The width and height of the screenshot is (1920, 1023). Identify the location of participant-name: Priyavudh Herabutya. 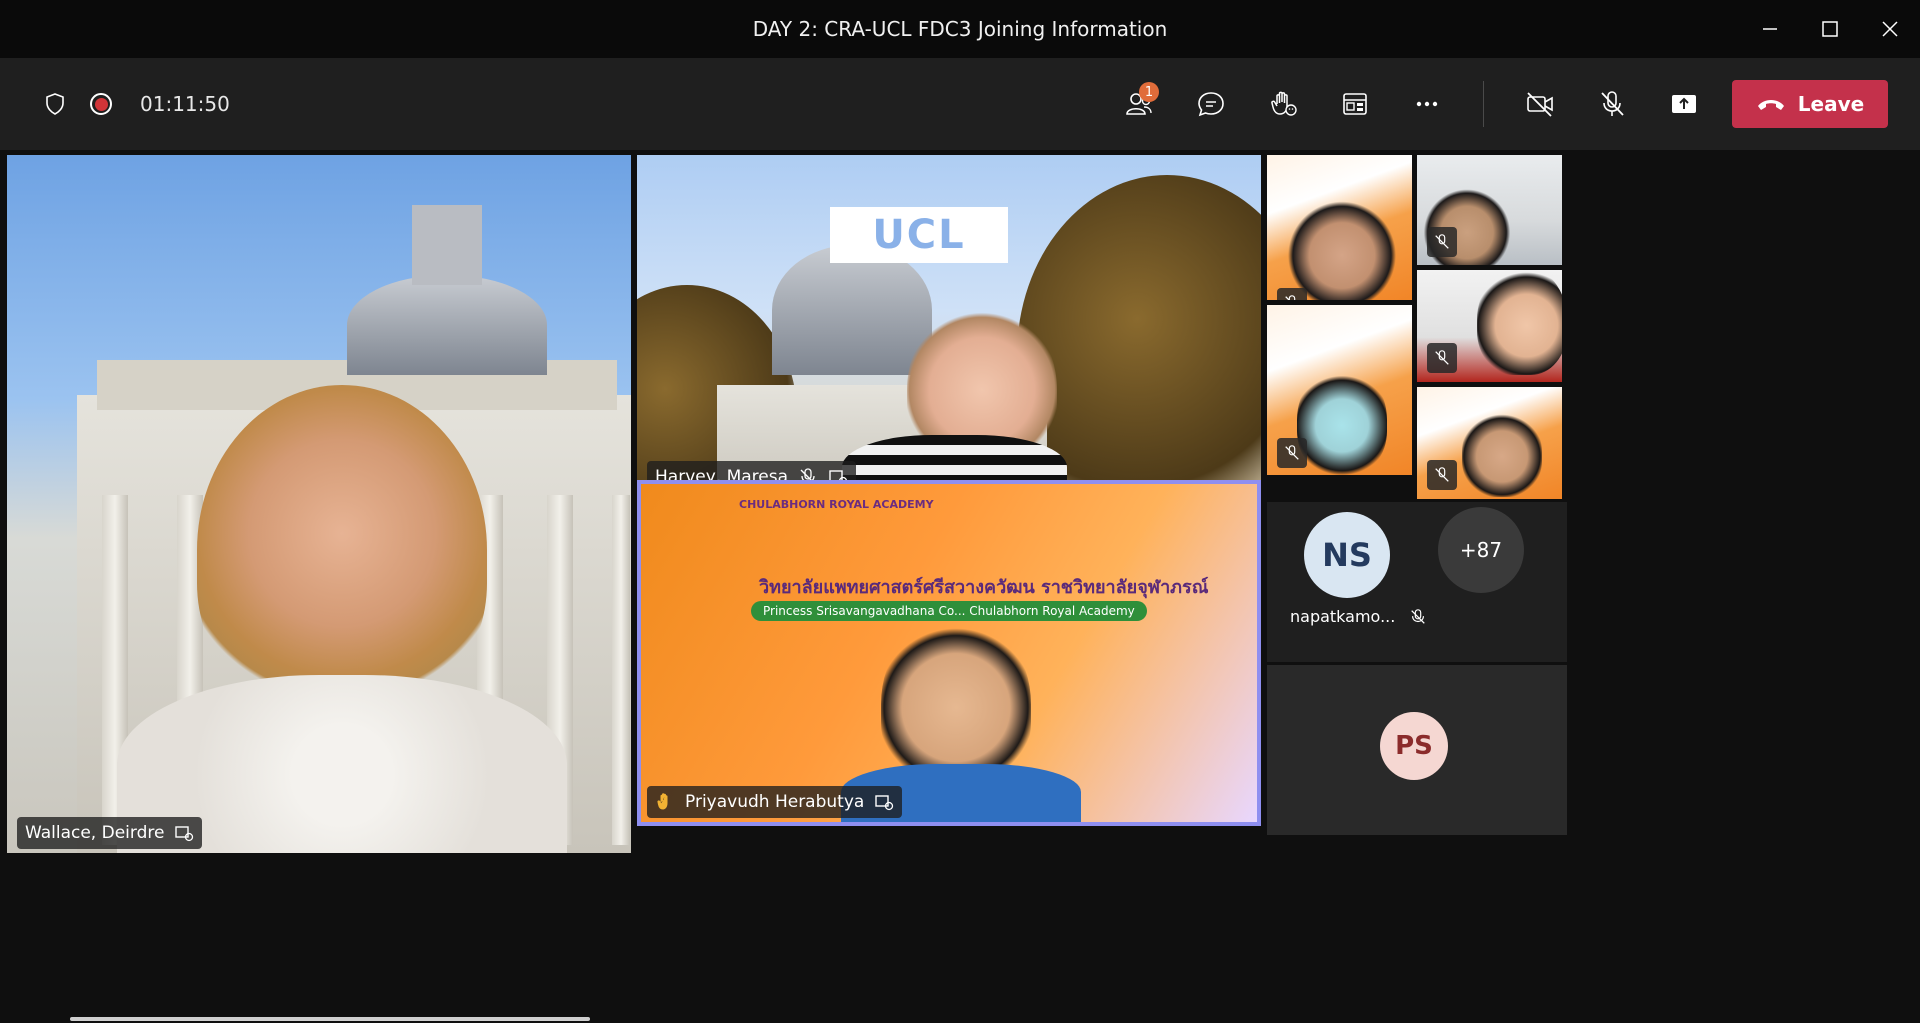
(775, 802).